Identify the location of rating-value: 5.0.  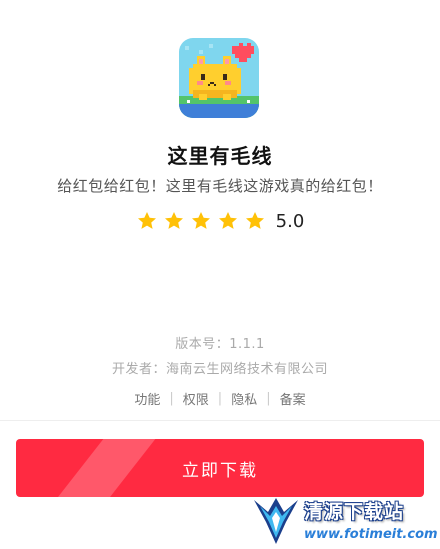
(290, 221).